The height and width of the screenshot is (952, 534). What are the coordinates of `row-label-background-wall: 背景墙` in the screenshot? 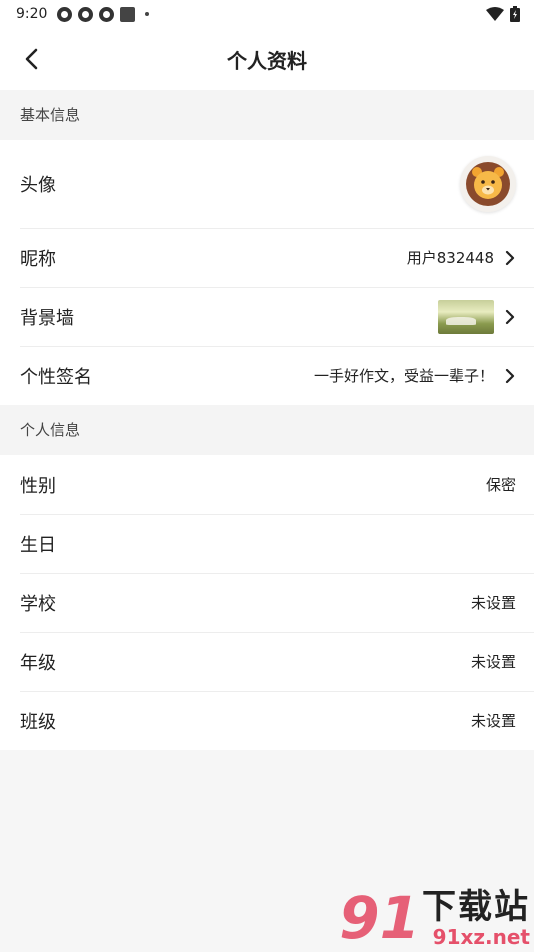 It's located at (47, 318).